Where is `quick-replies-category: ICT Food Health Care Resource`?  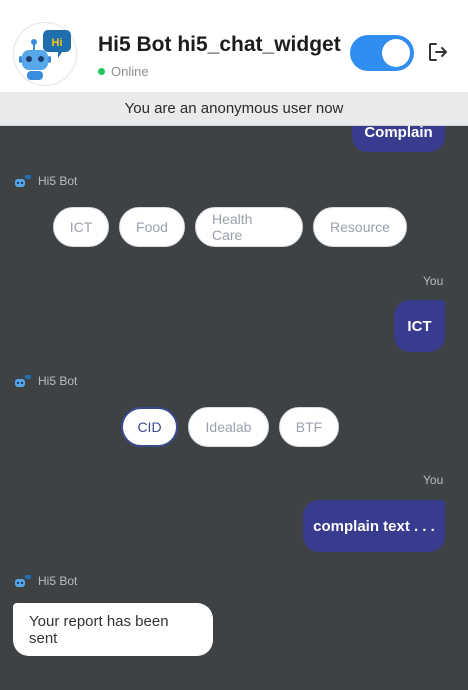 quick-replies-category: ICT Food Health Care Resource is located at coordinates (230, 227).